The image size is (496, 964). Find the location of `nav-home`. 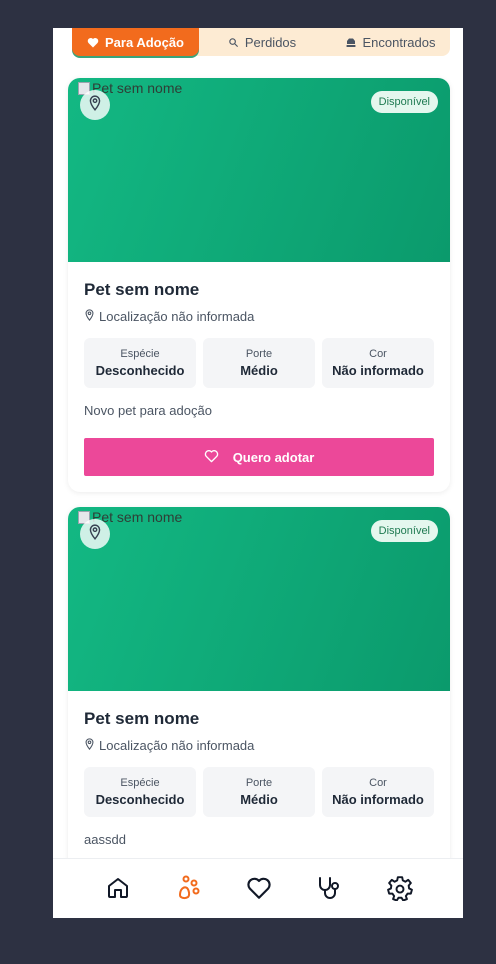

nav-home is located at coordinates (118, 890).